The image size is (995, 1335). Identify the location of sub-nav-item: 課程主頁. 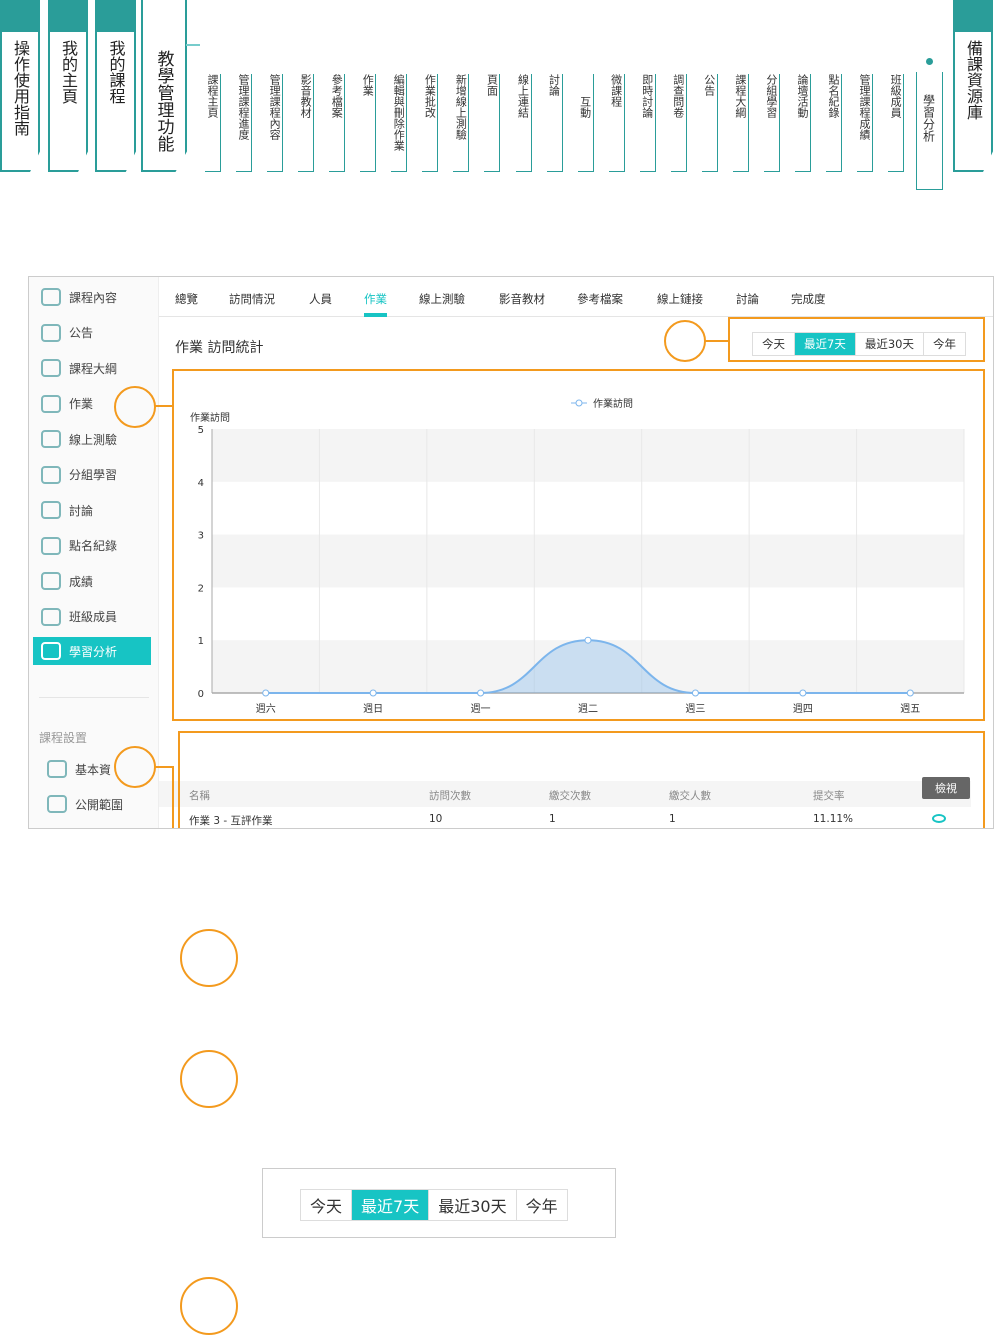
(213, 123).